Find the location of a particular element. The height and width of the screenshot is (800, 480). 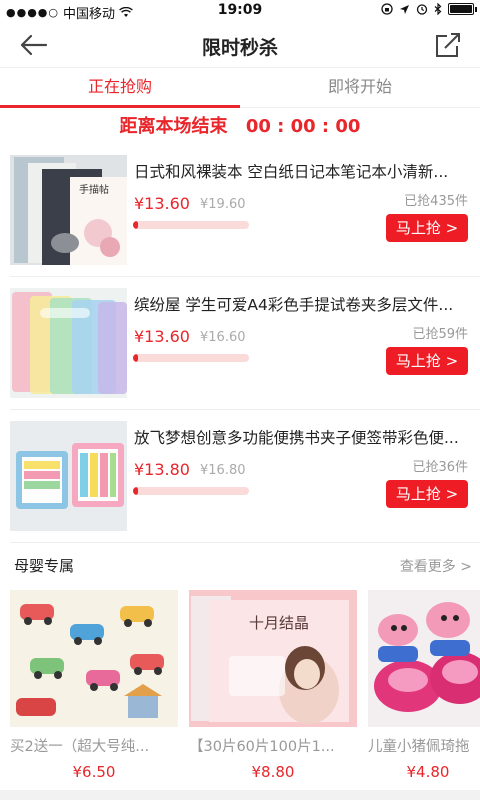

sold-count: 已抢59件 is located at coordinates (440, 334).